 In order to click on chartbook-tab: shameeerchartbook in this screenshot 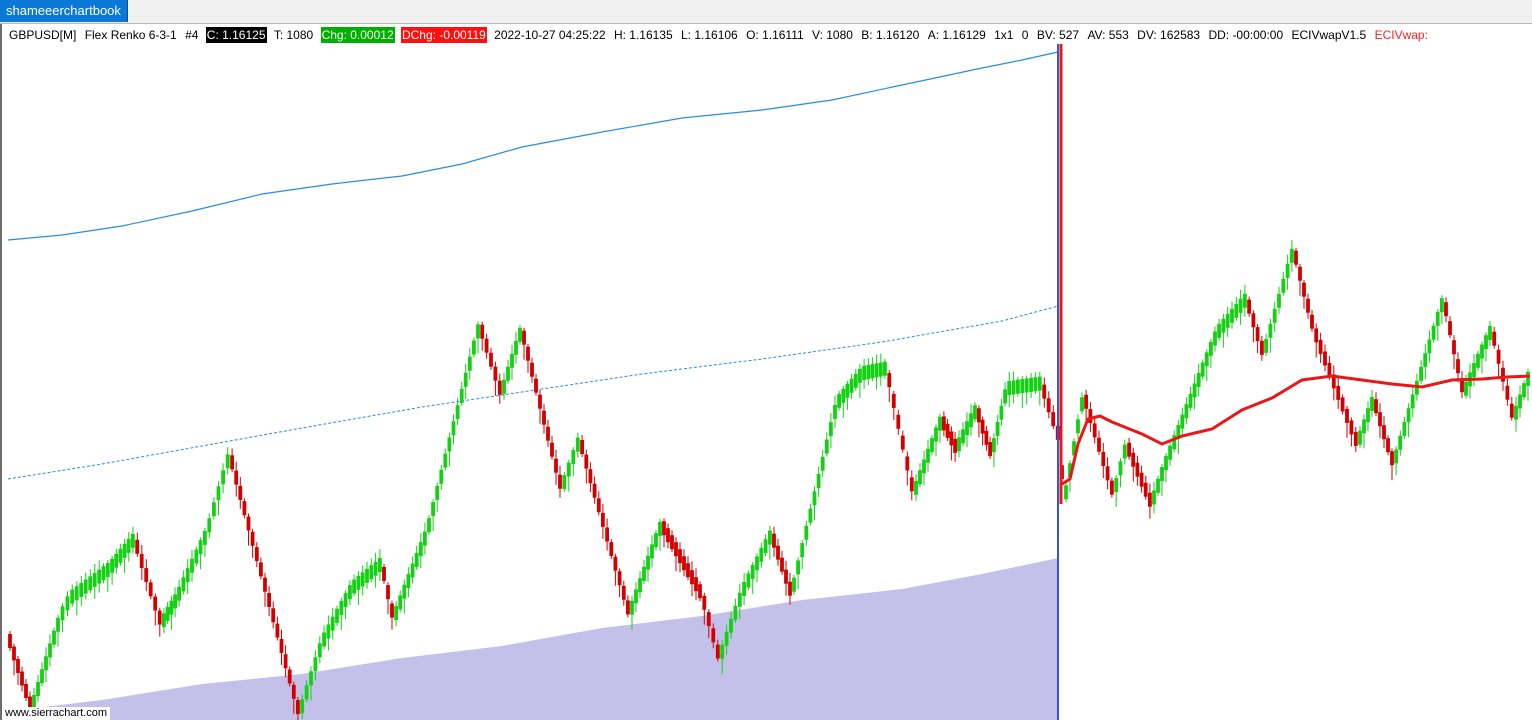, I will do `click(64, 11)`.